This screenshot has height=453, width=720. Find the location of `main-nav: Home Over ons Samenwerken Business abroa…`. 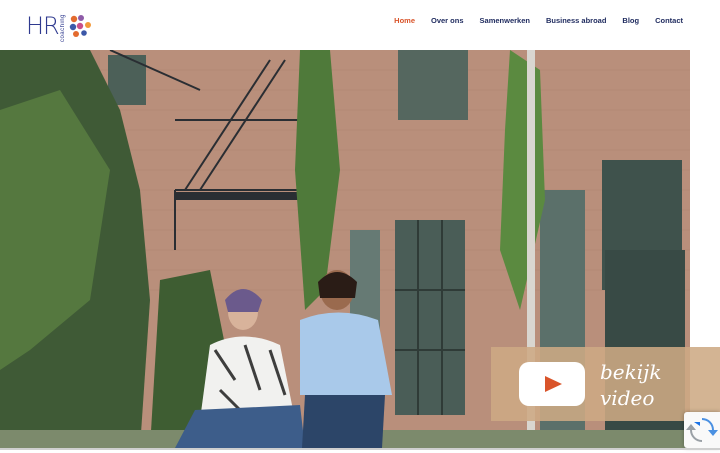

main-nav: Home Over ons Samenwerken Business abroa… is located at coordinates (538, 20).